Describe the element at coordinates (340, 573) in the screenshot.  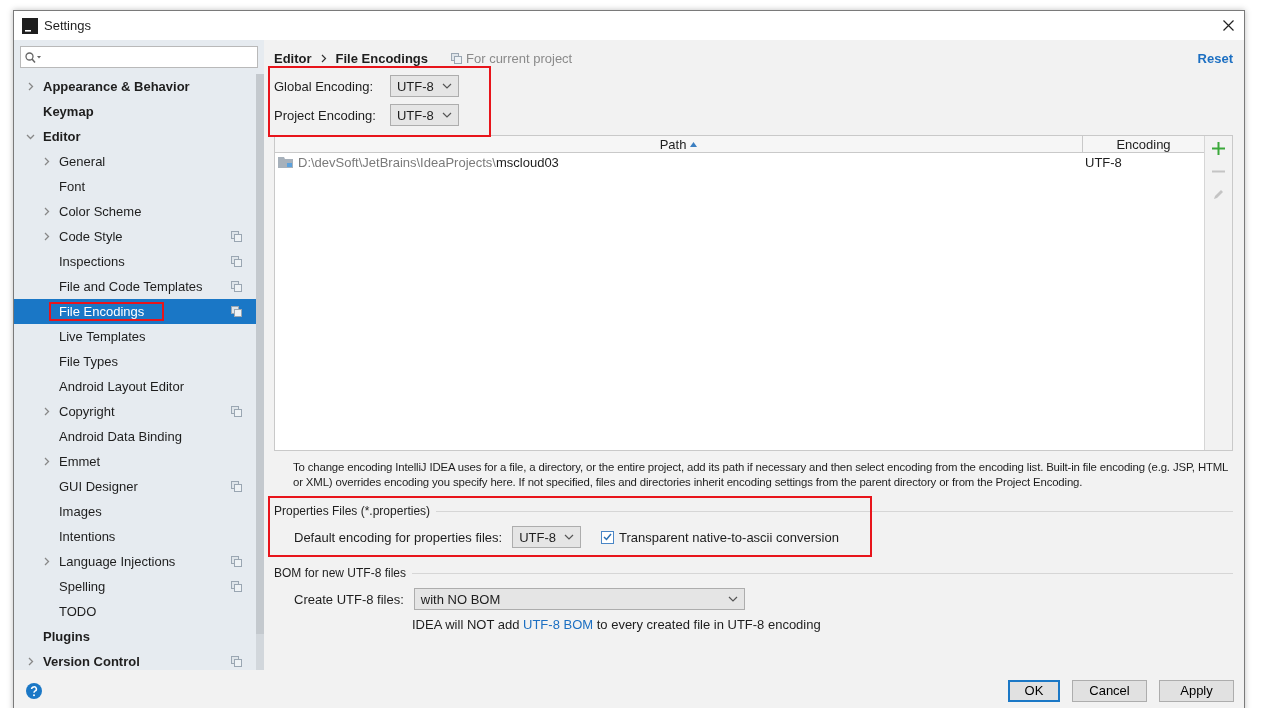
I see `section-title: BOM for new UTF-8 files` at that location.